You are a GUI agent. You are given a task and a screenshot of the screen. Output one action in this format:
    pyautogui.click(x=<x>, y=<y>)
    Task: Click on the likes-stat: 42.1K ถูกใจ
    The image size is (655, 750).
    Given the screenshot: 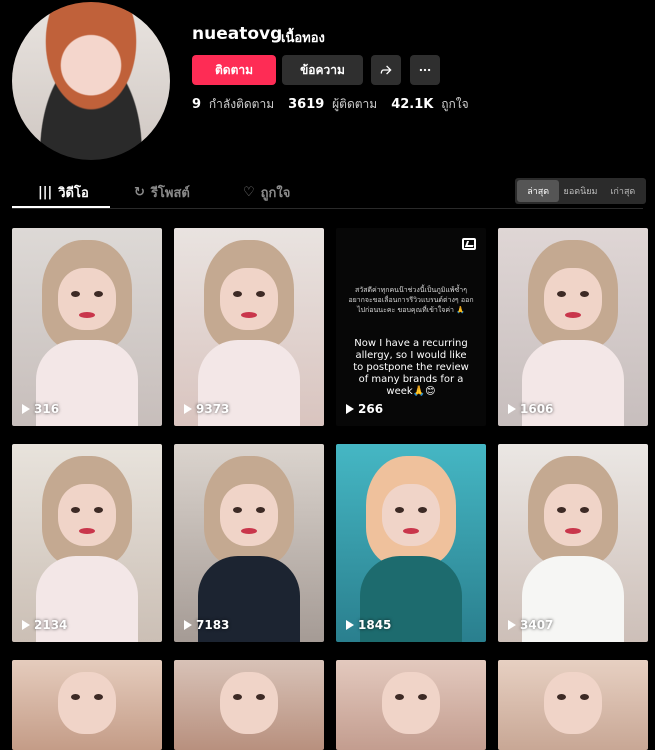 What is the action you would take?
    pyautogui.click(x=429, y=104)
    